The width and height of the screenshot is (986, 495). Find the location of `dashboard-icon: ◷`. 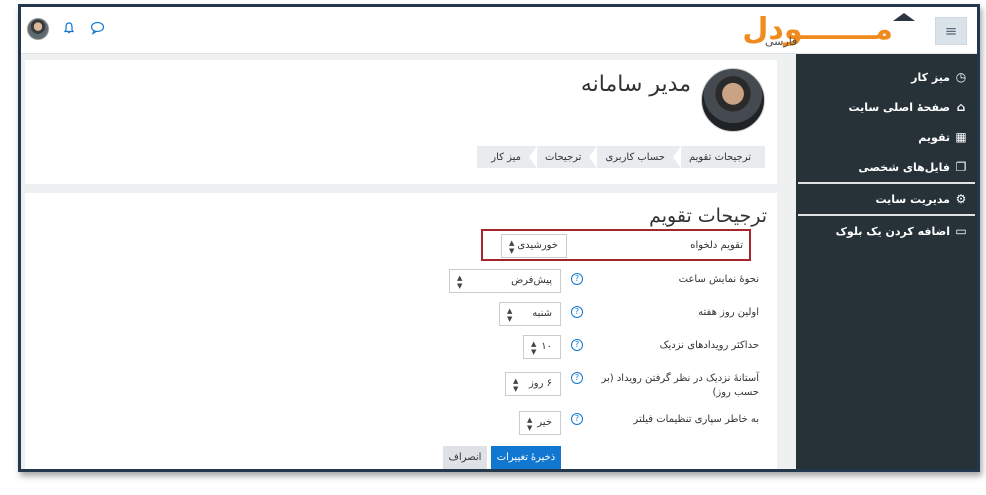

dashboard-icon: ◷ is located at coordinates (961, 77).